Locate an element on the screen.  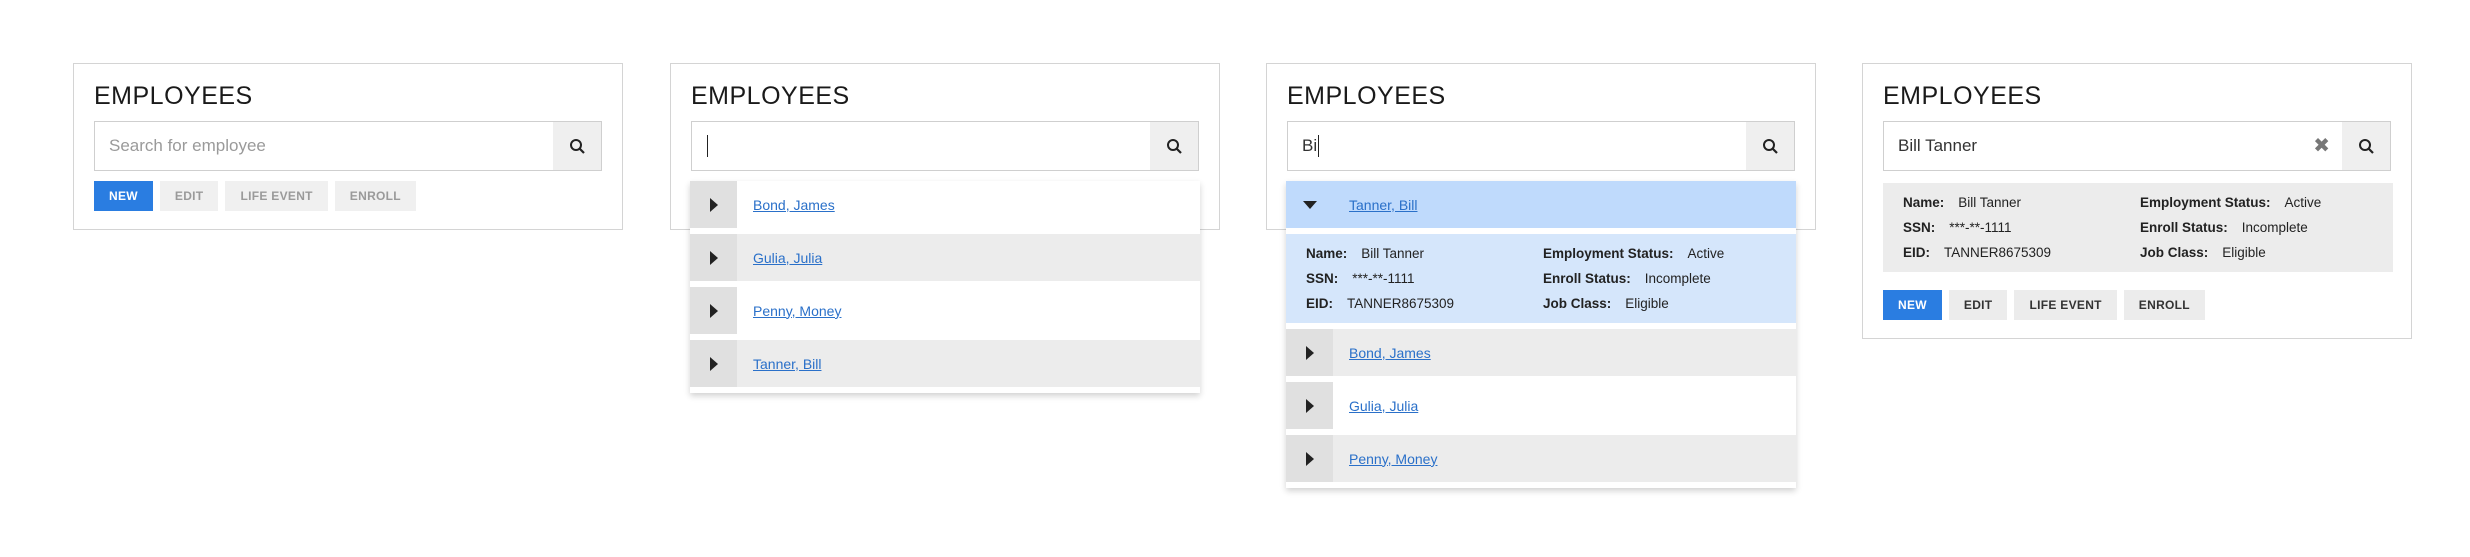
search-input: Bill Tanner is located at coordinates (2113, 146).